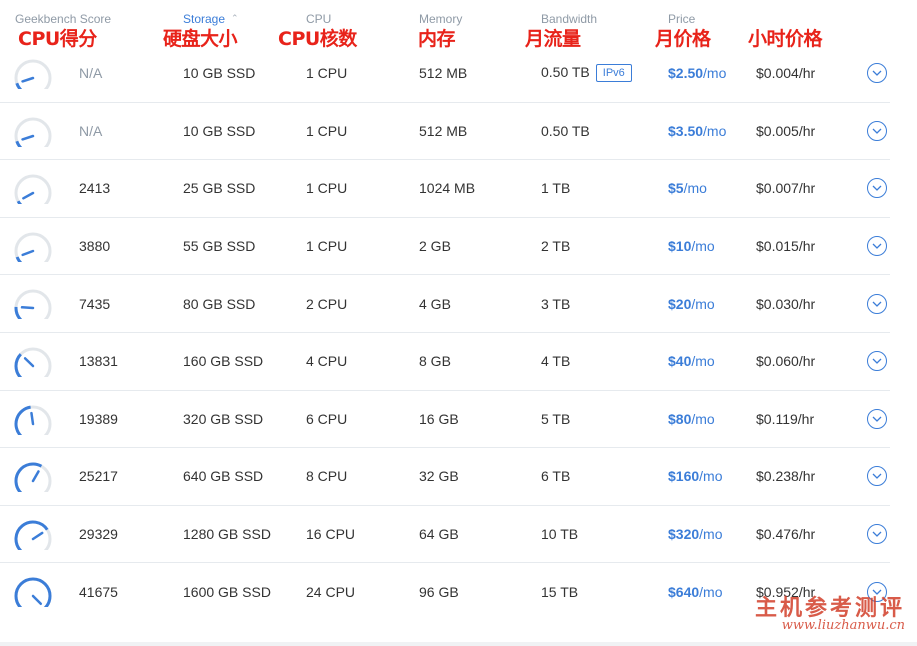 The image size is (917, 646). I want to click on cpu-value: 2 CPU, so click(327, 303).